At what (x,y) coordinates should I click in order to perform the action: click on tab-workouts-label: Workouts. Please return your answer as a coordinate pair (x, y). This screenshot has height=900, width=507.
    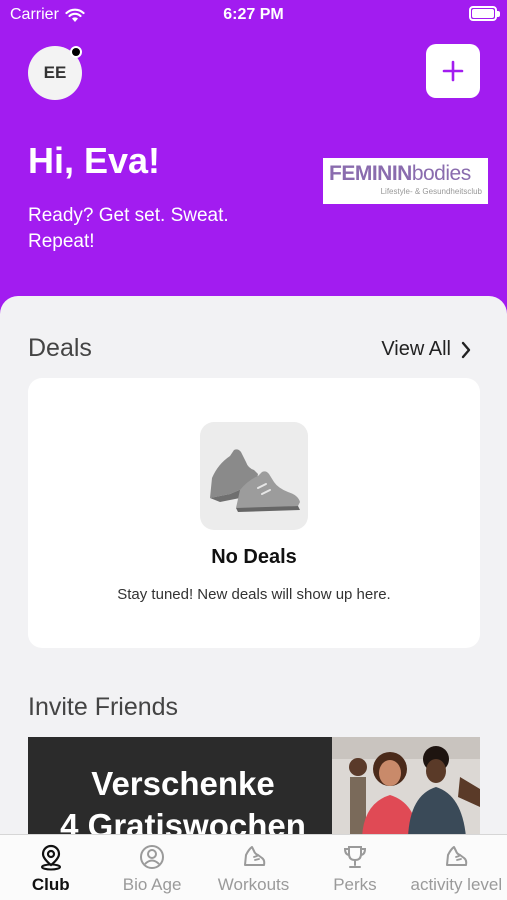
    Looking at the image, I should click on (253, 884).